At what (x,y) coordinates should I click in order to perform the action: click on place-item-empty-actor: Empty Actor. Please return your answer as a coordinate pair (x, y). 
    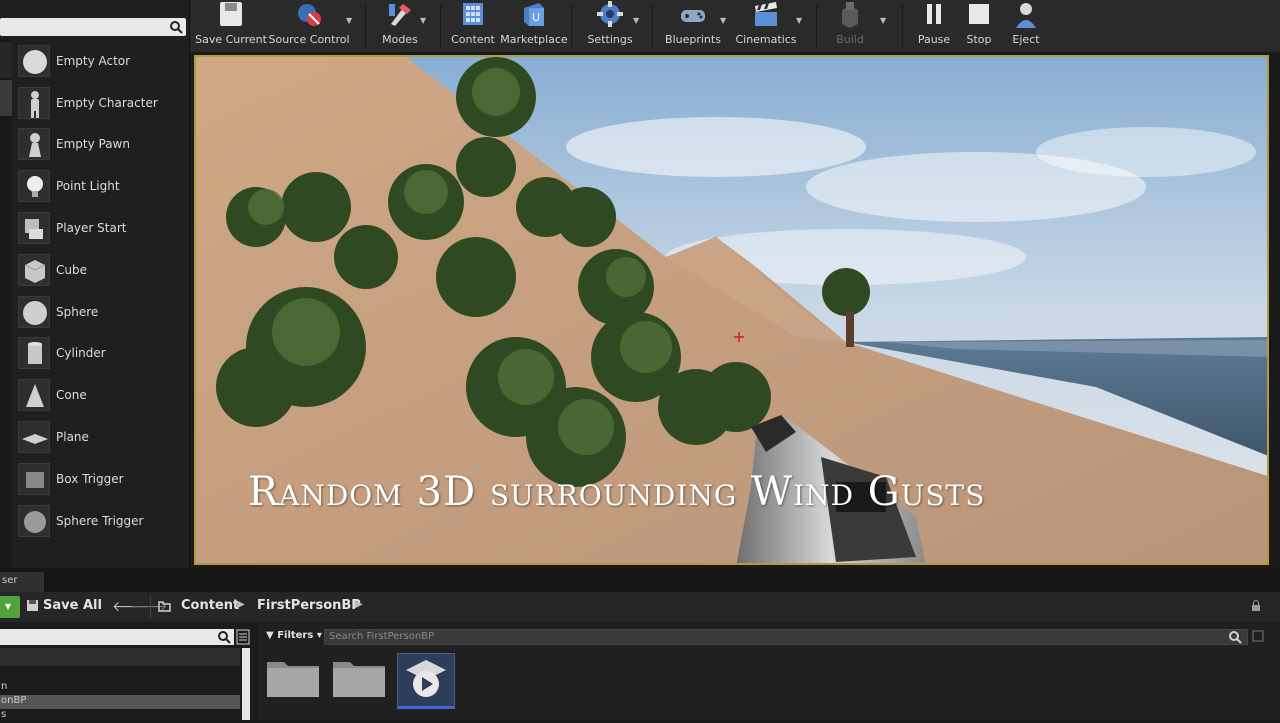
    Looking at the image, I should click on (101, 61).